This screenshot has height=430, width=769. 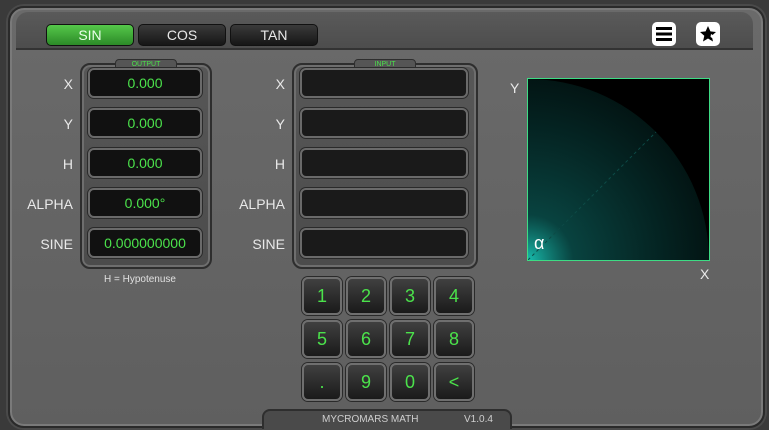 I want to click on input-h-field, so click(x=384, y=163).